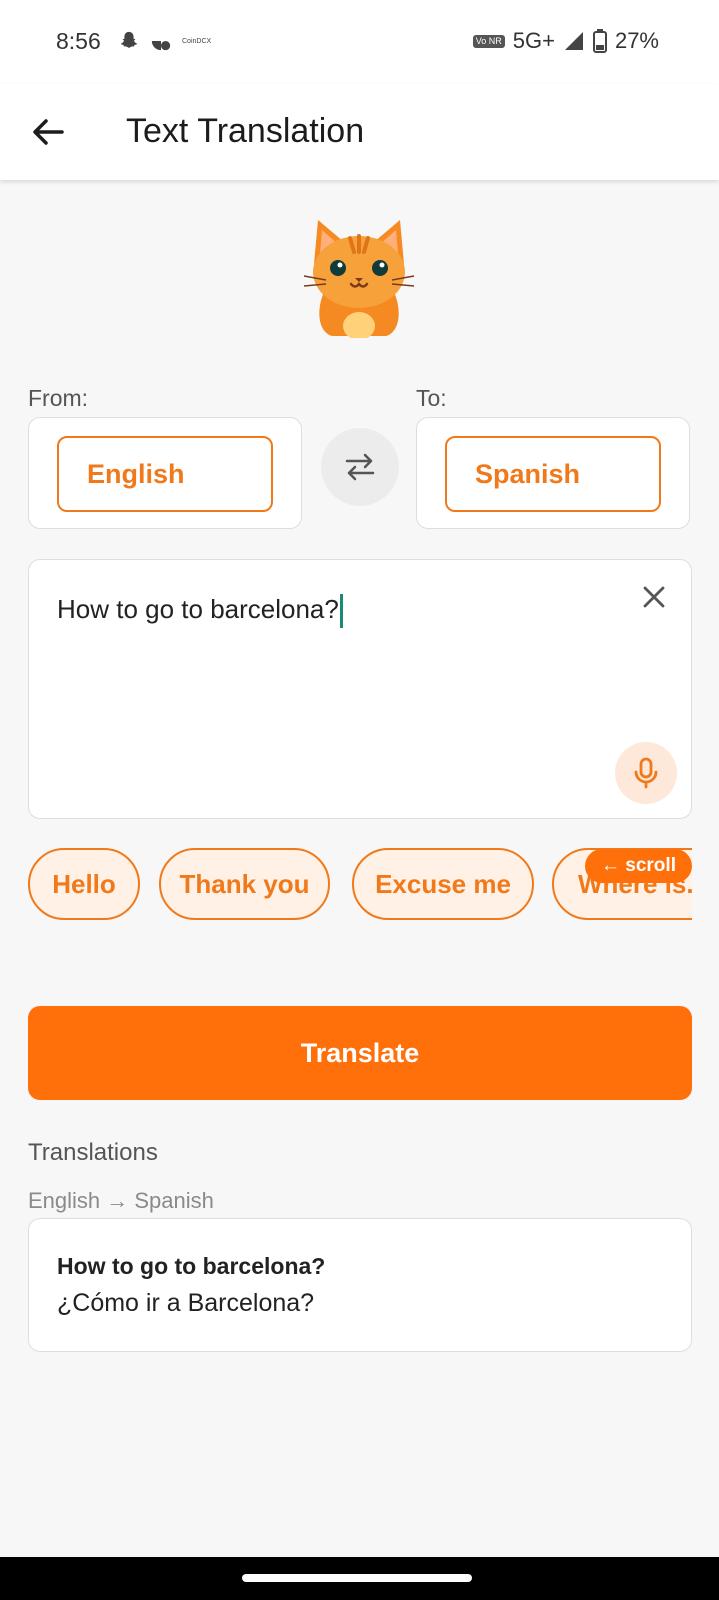 The width and height of the screenshot is (719, 1600). I want to click on to-label: To:, so click(431, 398).